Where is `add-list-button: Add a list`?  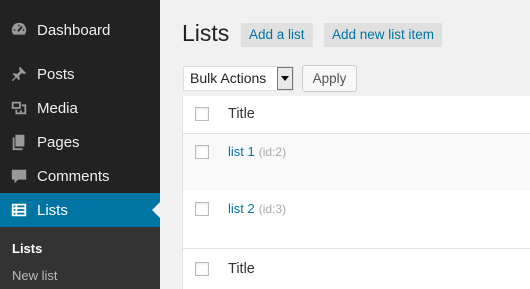
add-list-button: Add a list is located at coordinates (277, 35).